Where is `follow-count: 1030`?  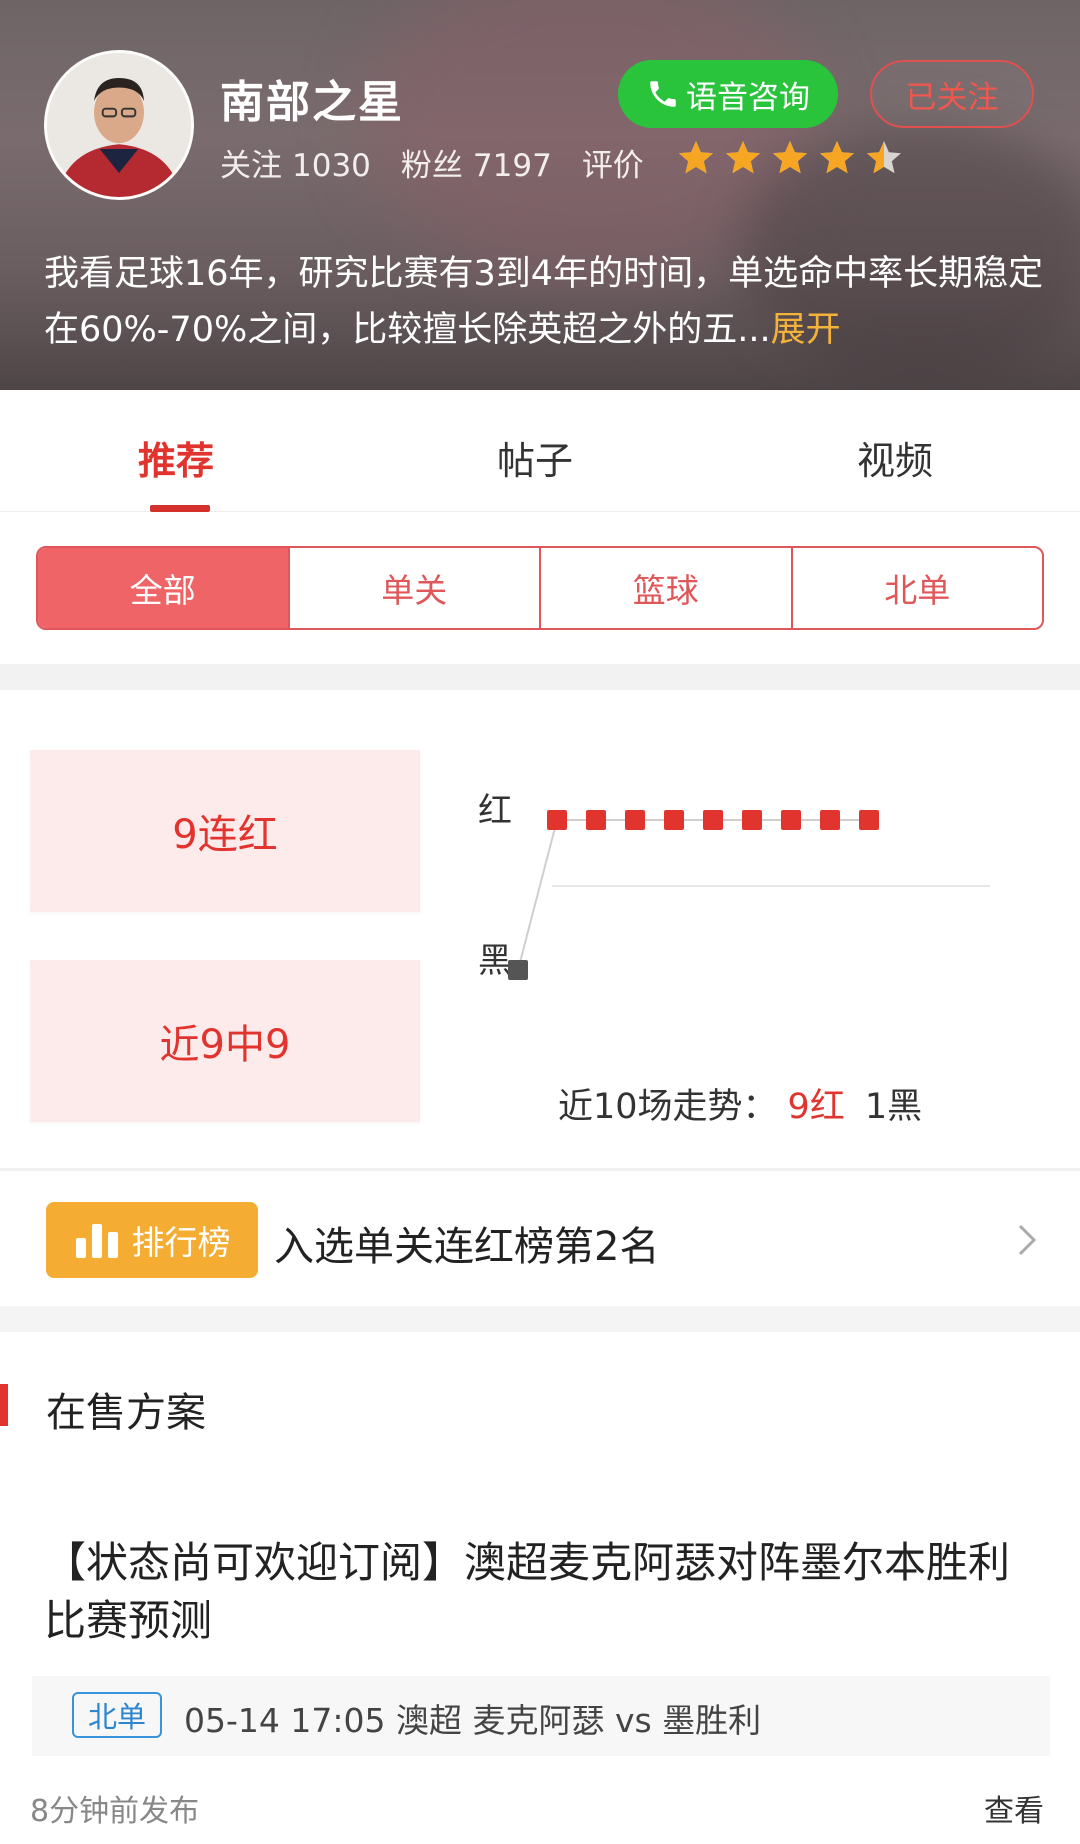
follow-count: 1030 is located at coordinates (331, 166).